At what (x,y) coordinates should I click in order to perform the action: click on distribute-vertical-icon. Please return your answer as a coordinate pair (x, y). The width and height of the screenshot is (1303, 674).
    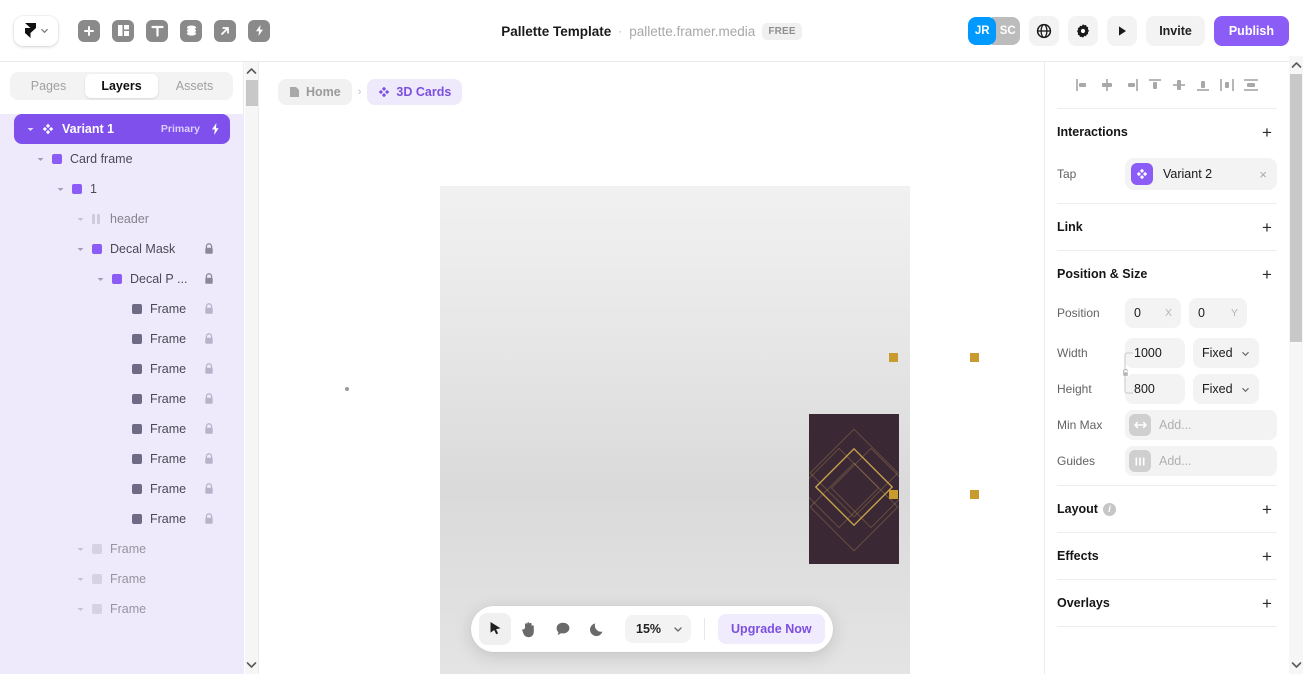
    Looking at the image, I should click on (1251, 85).